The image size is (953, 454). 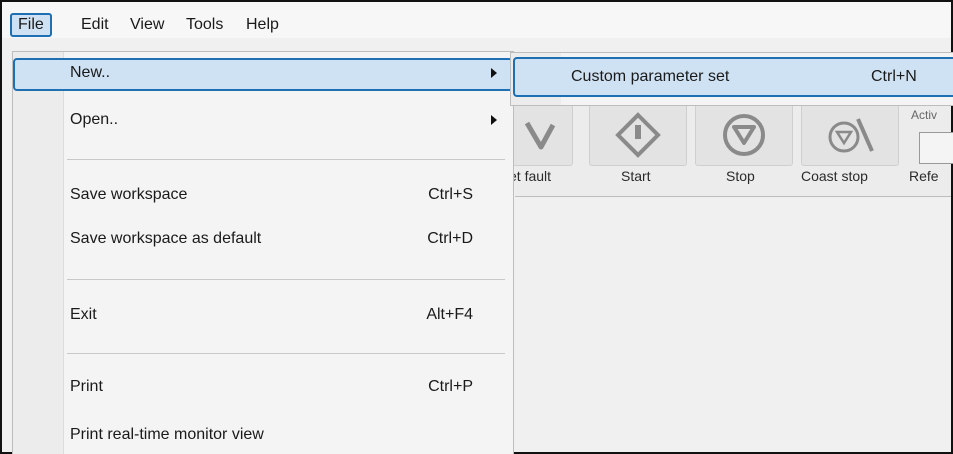 What do you see at coordinates (263, 195) in the screenshot?
I see `menu-item-save-workspace: Save workspace Ctrl+S` at bounding box center [263, 195].